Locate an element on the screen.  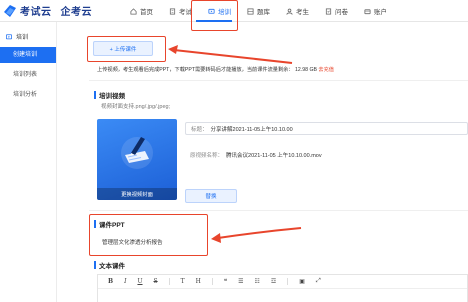
nav-item-survey: 问卷 is located at coordinates (336, 11).